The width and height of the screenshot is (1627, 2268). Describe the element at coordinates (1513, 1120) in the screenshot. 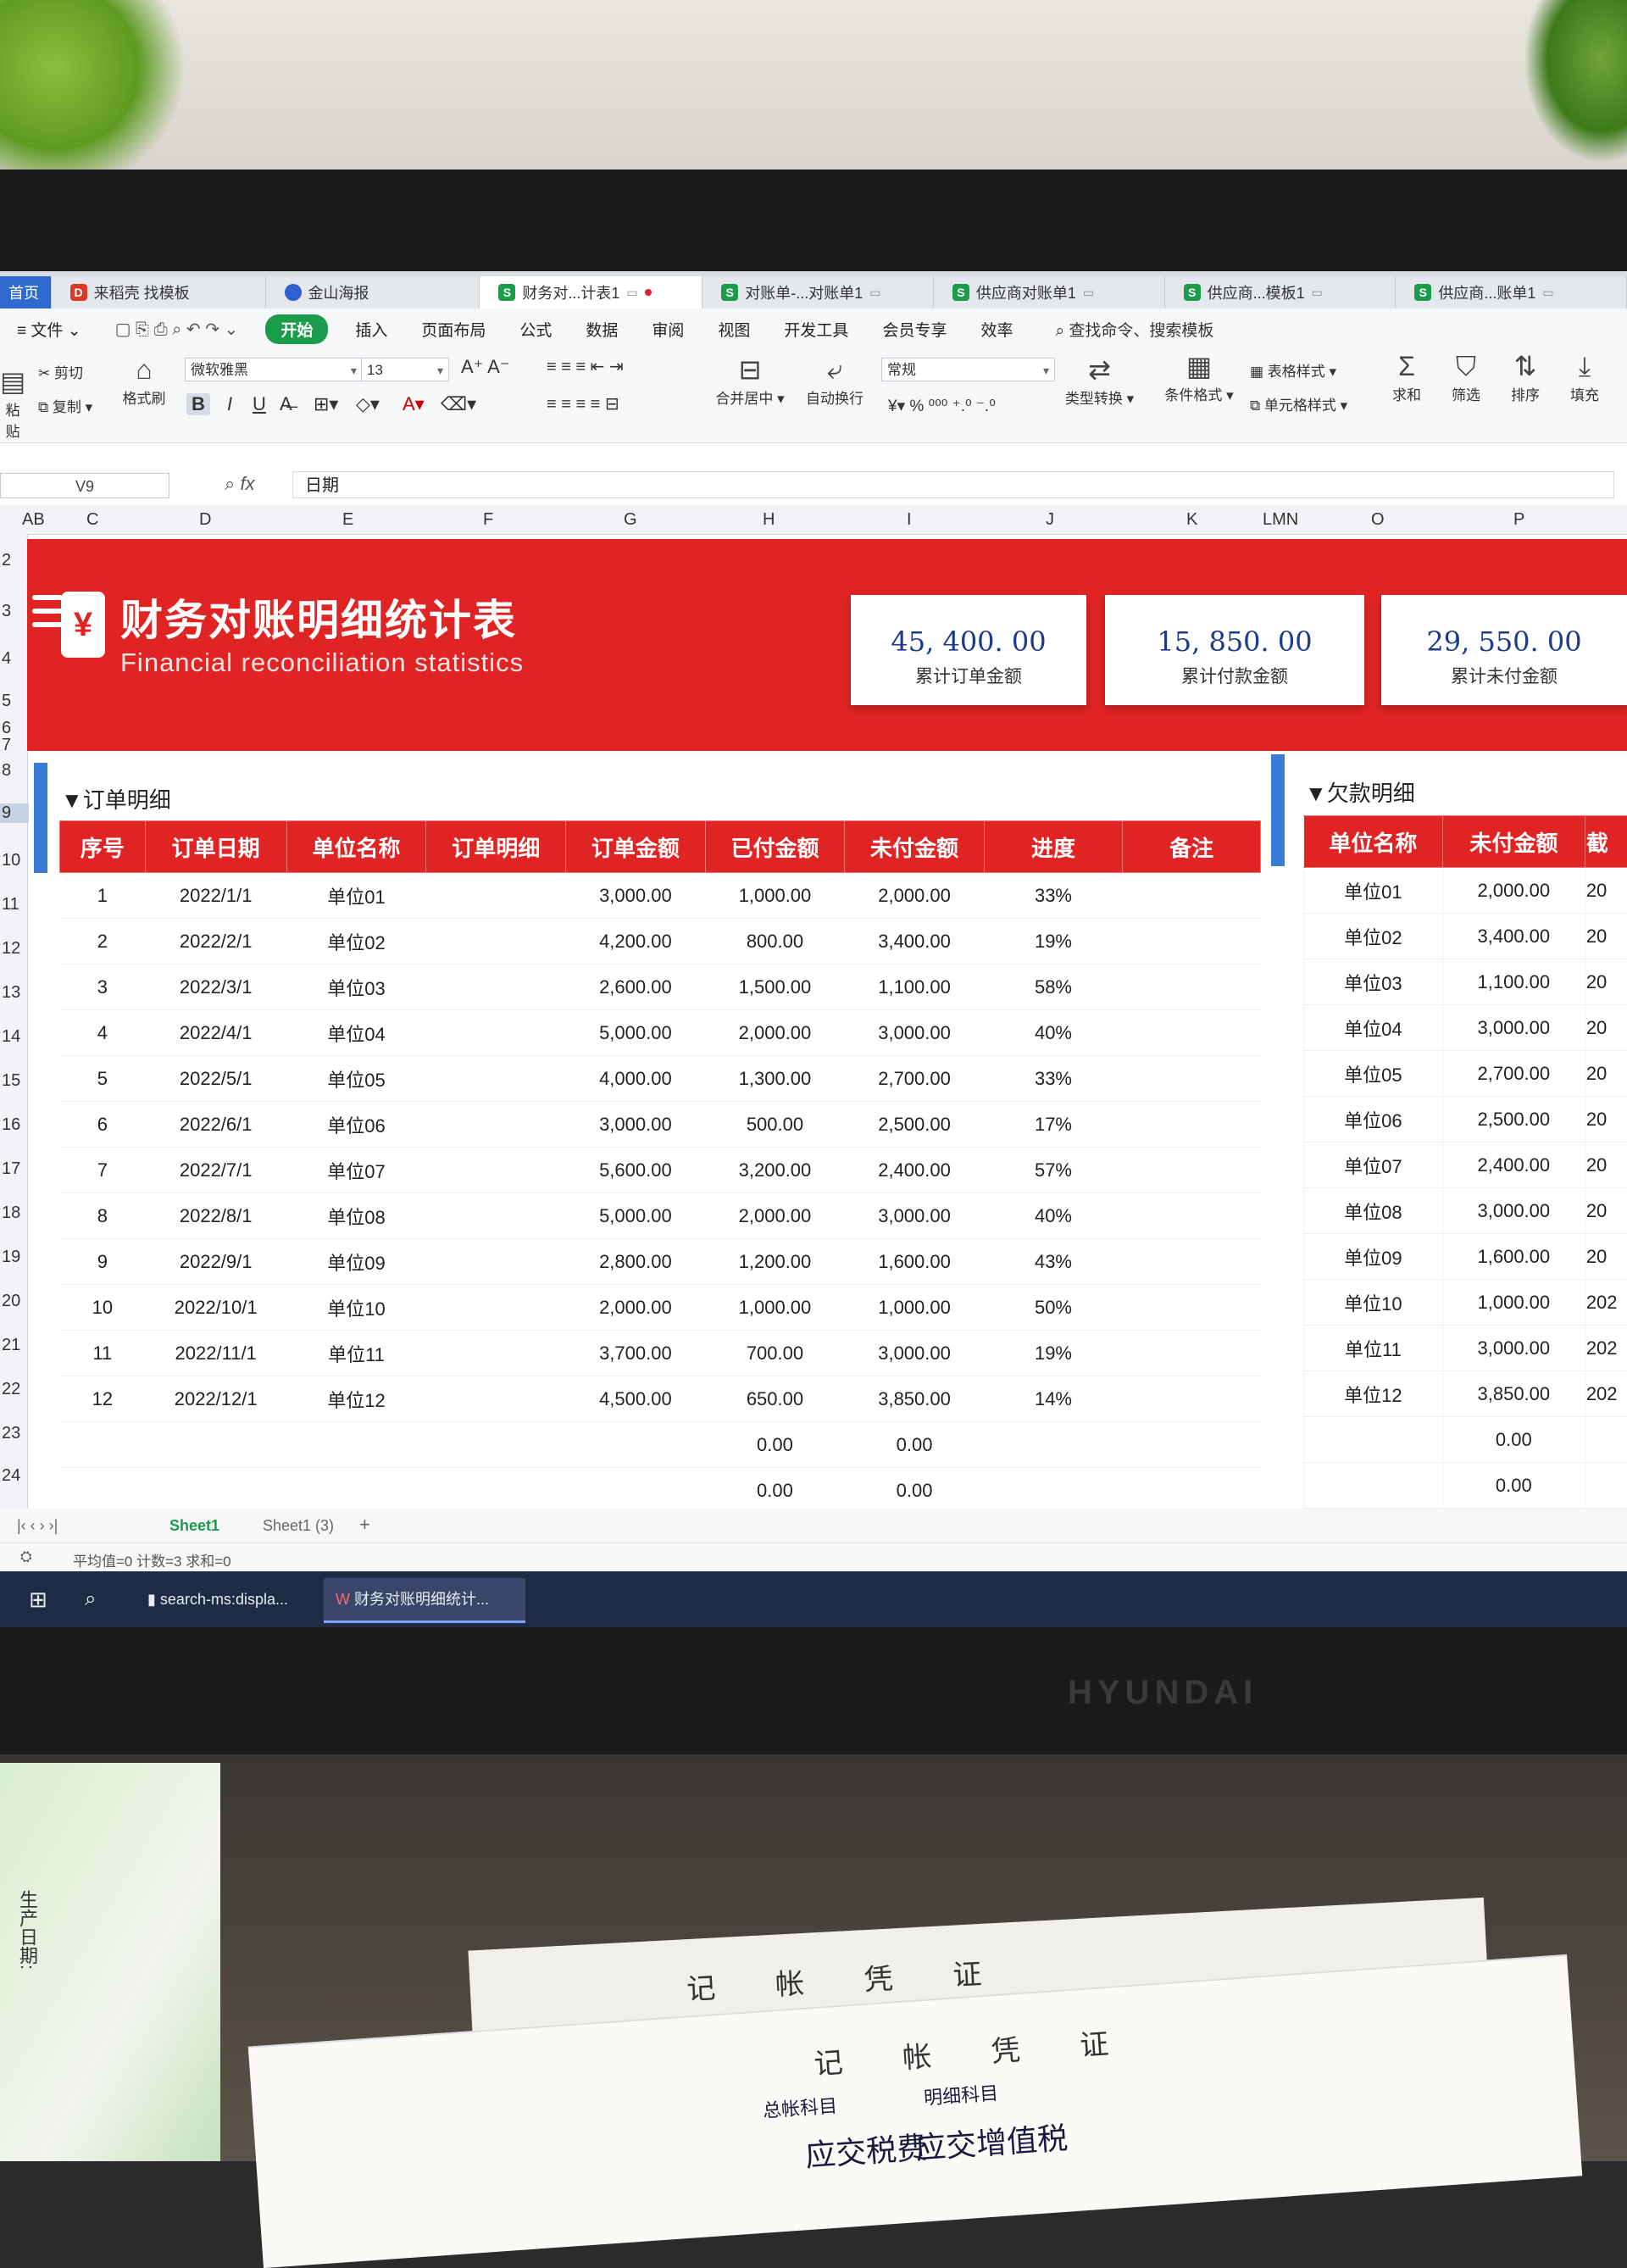

I see `cell-unpaid: 2,500.00` at that location.